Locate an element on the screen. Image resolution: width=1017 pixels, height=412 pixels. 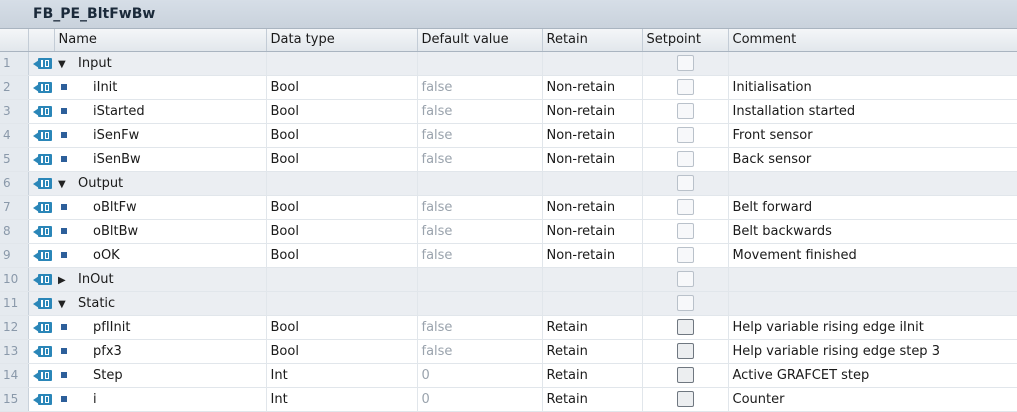
name-cell: oBltFw is located at coordinates (160, 207).